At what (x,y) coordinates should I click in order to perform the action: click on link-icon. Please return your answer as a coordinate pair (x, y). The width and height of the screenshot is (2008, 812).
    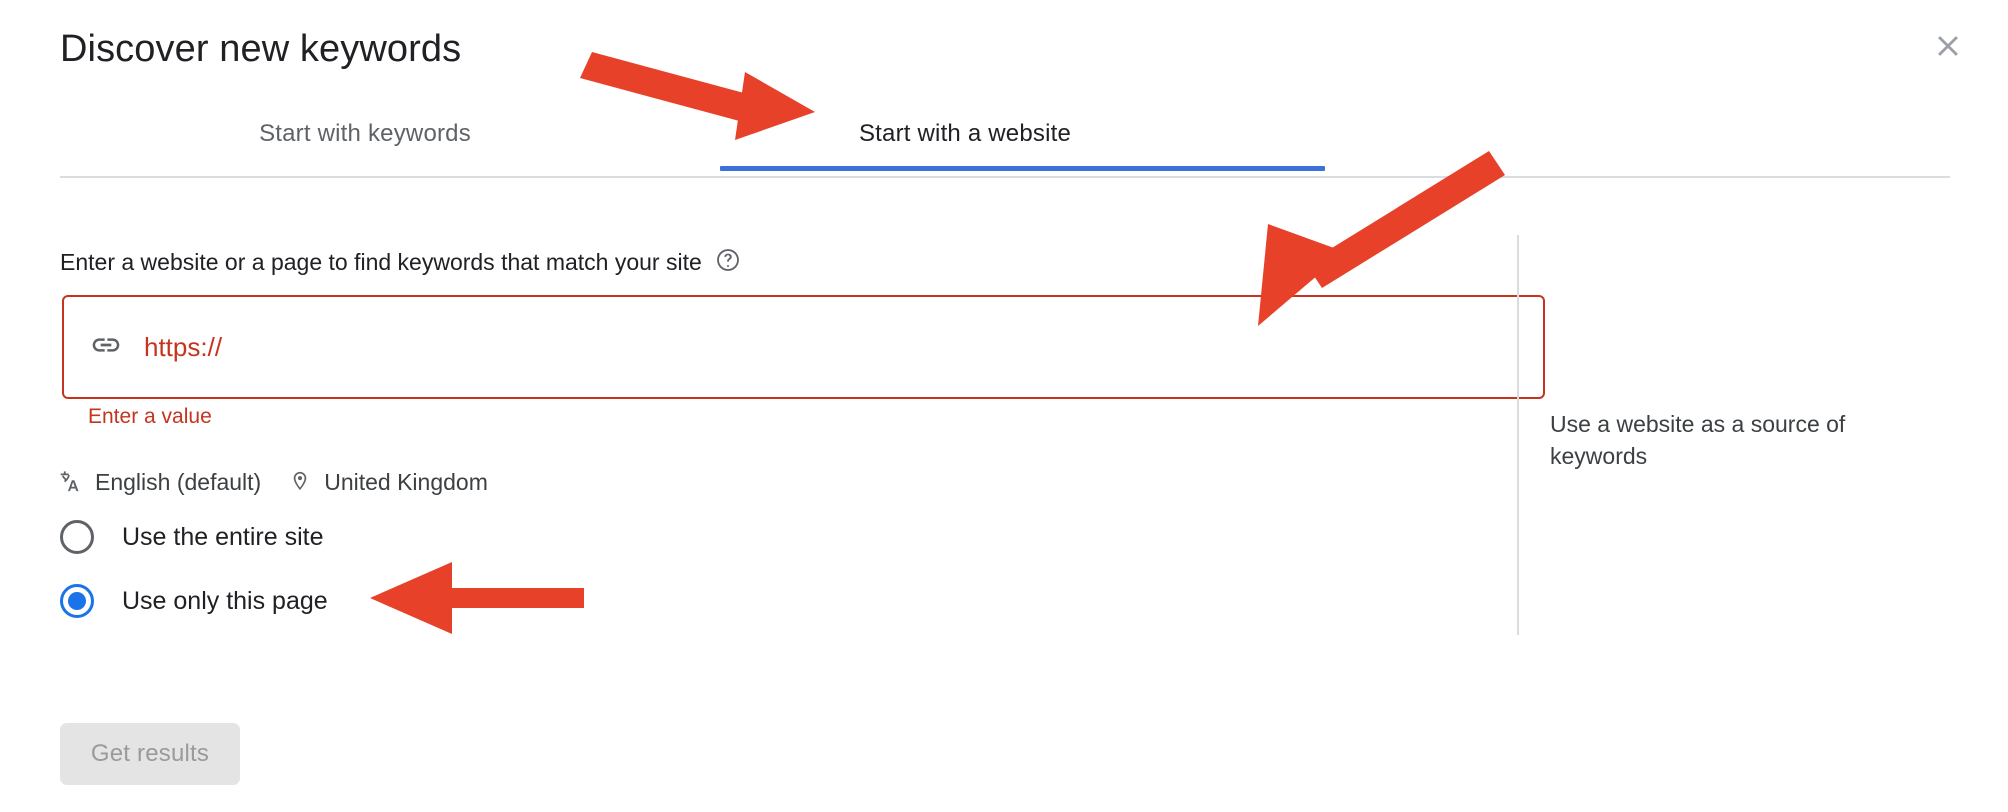
    Looking at the image, I should click on (106, 347).